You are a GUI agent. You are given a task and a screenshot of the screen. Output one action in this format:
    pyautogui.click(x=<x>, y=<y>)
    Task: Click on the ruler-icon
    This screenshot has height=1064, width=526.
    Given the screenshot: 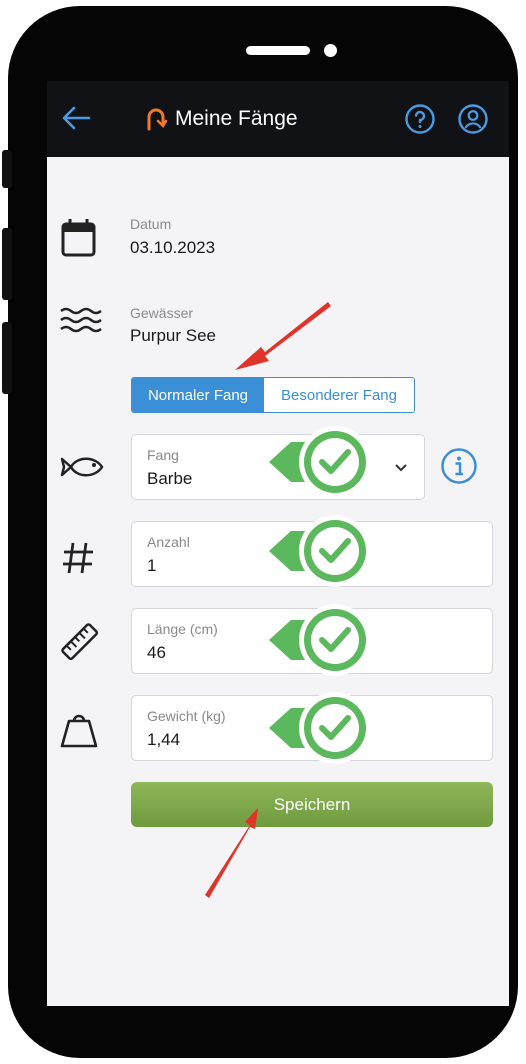 What is the action you would take?
    pyautogui.click(x=80, y=642)
    